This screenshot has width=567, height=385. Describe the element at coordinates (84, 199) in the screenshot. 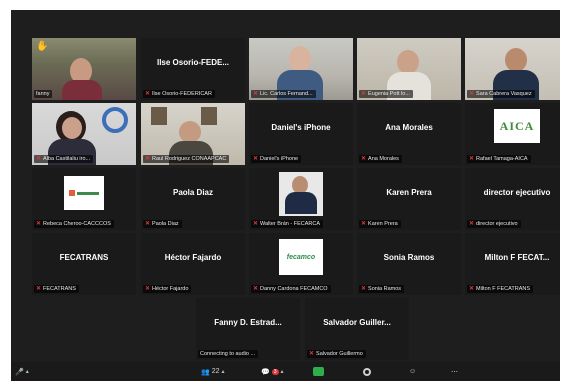

I see `participant-tile: ✕ Rebeca Cheroo-CACCCOS` at that location.